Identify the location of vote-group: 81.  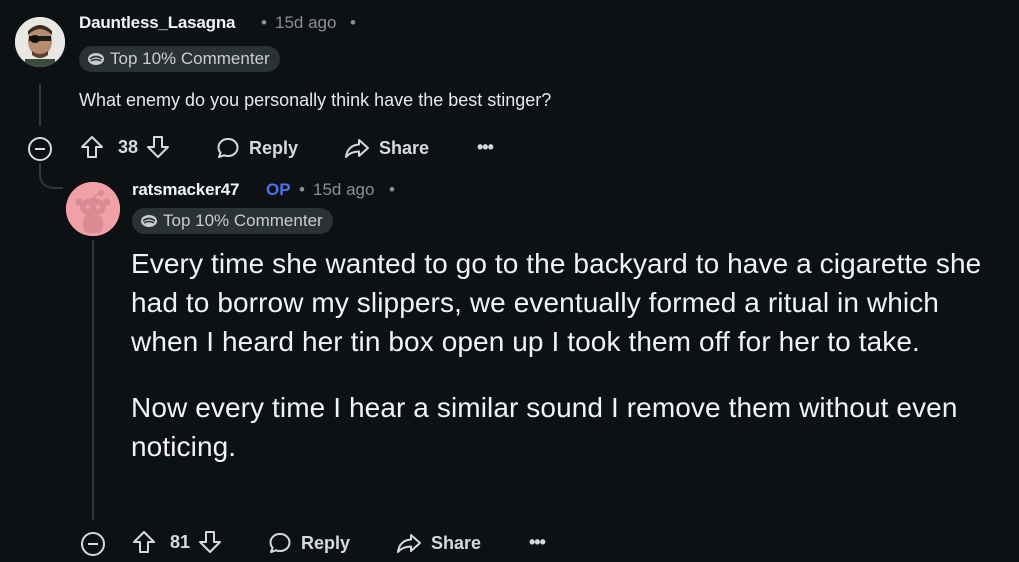
(177, 542).